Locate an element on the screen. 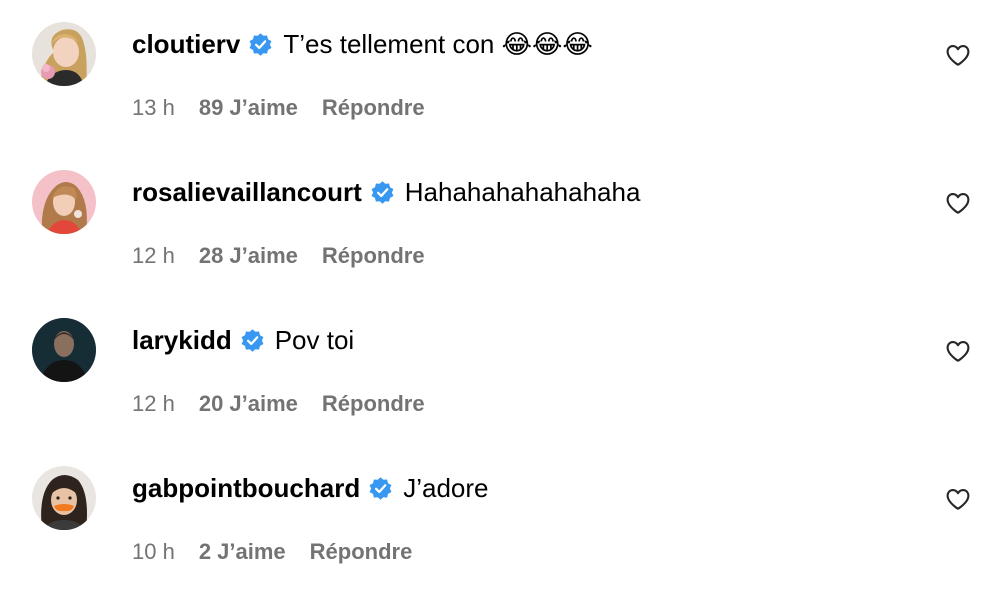  username-link: gabpointbouchard is located at coordinates (246, 488).